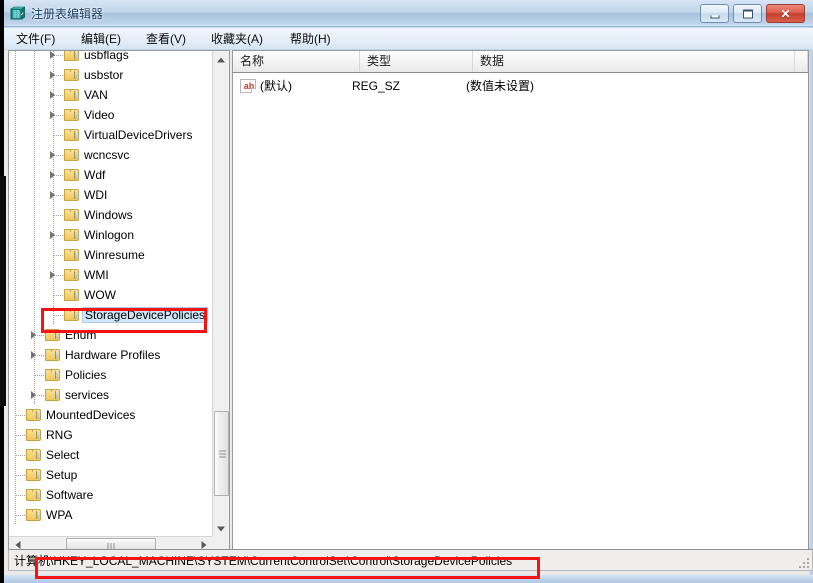 This screenshot has width=813, height=583. Describe the element at coordinates (96, 275) in the screenshot. I see `tree-node-label: WMI` at that location.